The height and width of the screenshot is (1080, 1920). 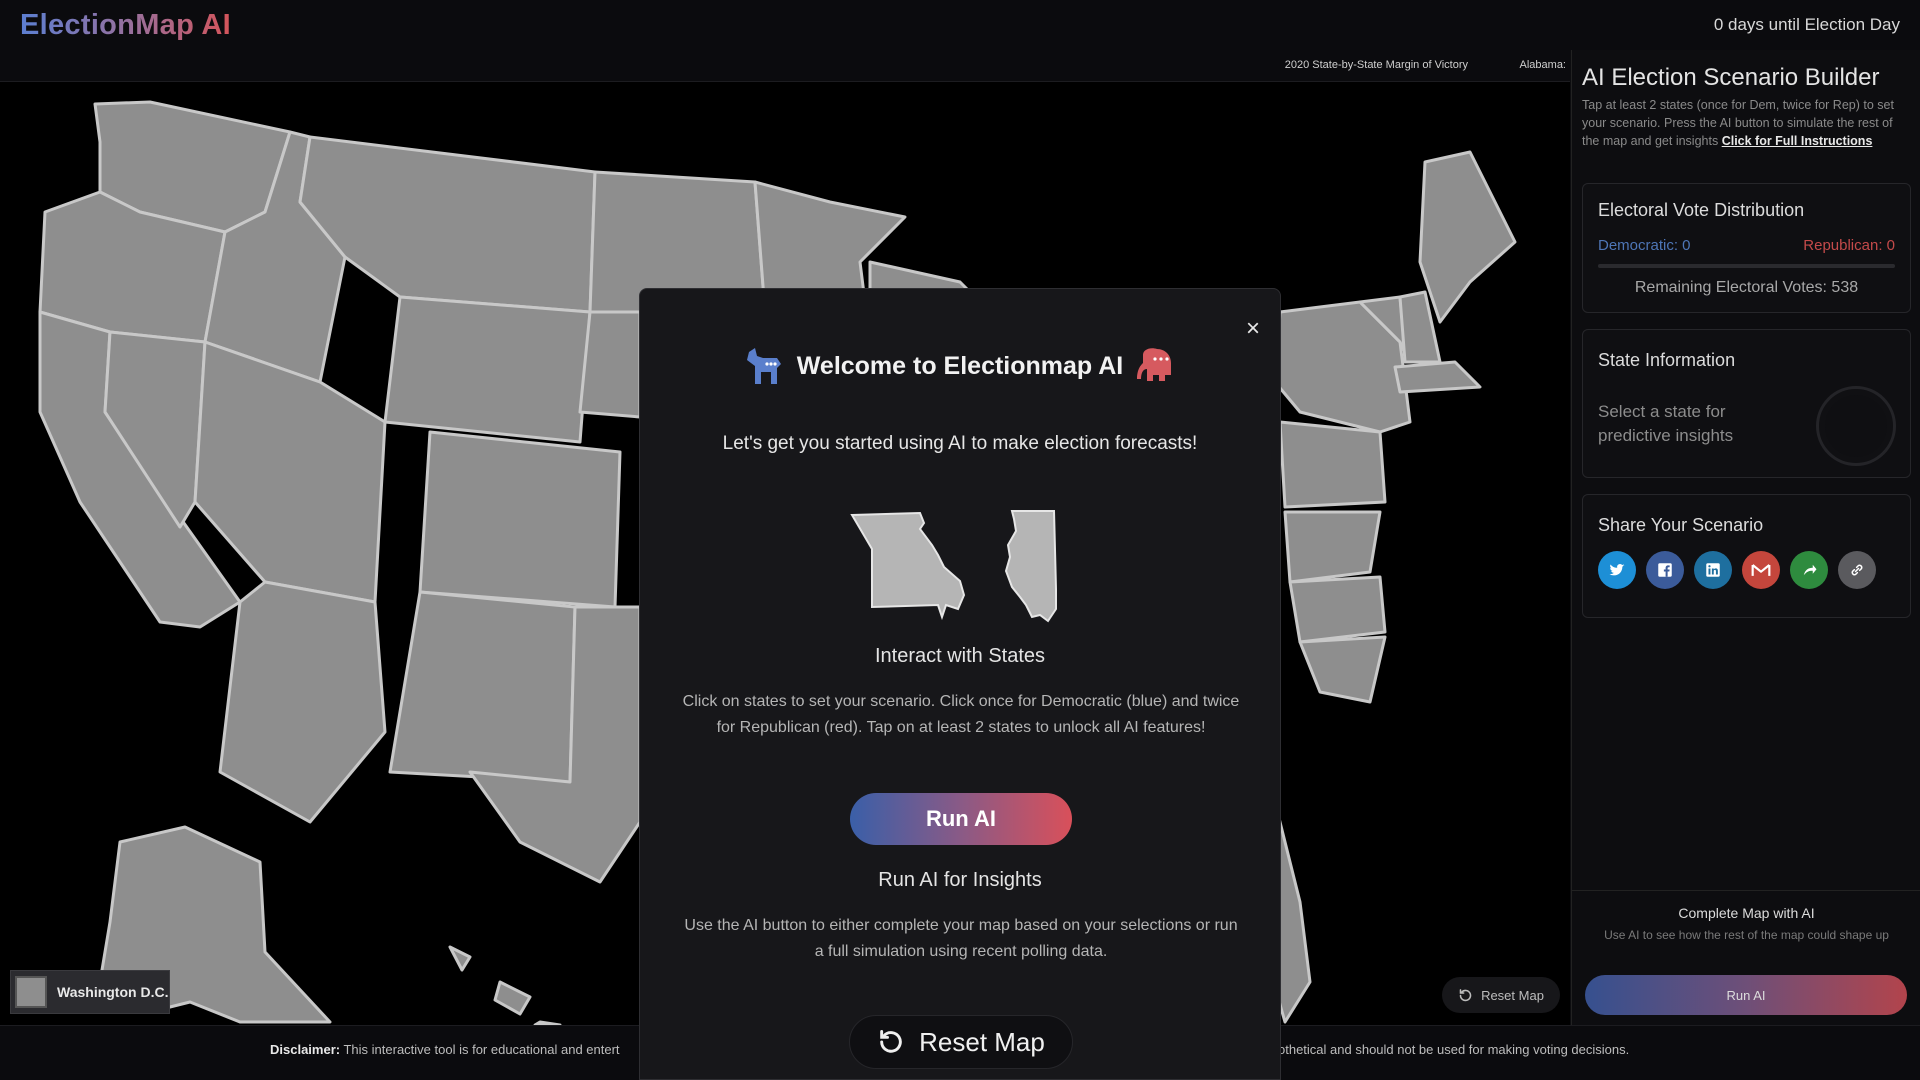 I want to click on state-maine, so click(x=1467, y=237).